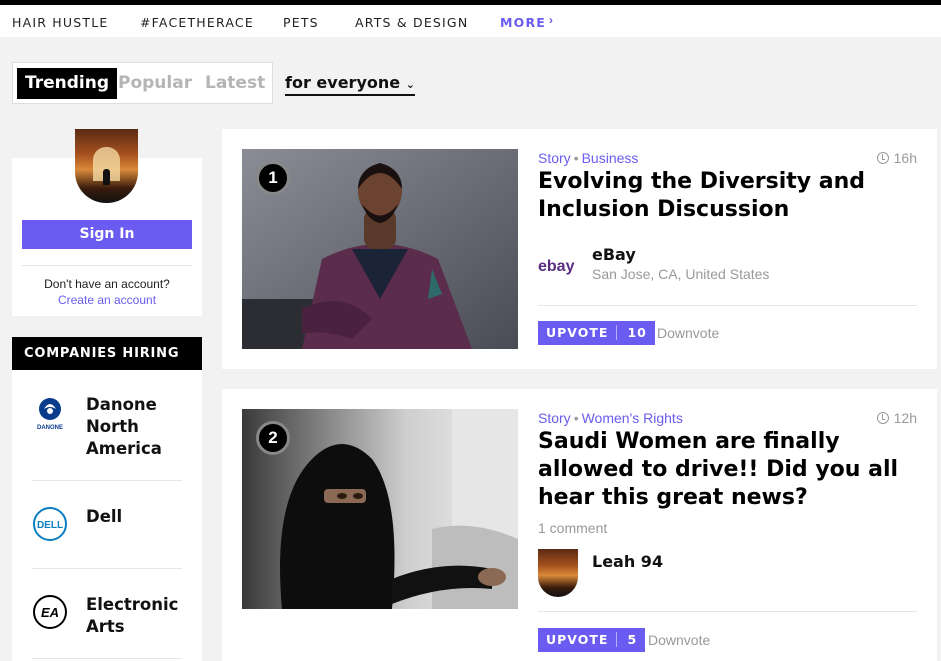  Describe the element at coordinates (343, 82) in the screenshot. I see `audience-select-label: for everyone` at that location.